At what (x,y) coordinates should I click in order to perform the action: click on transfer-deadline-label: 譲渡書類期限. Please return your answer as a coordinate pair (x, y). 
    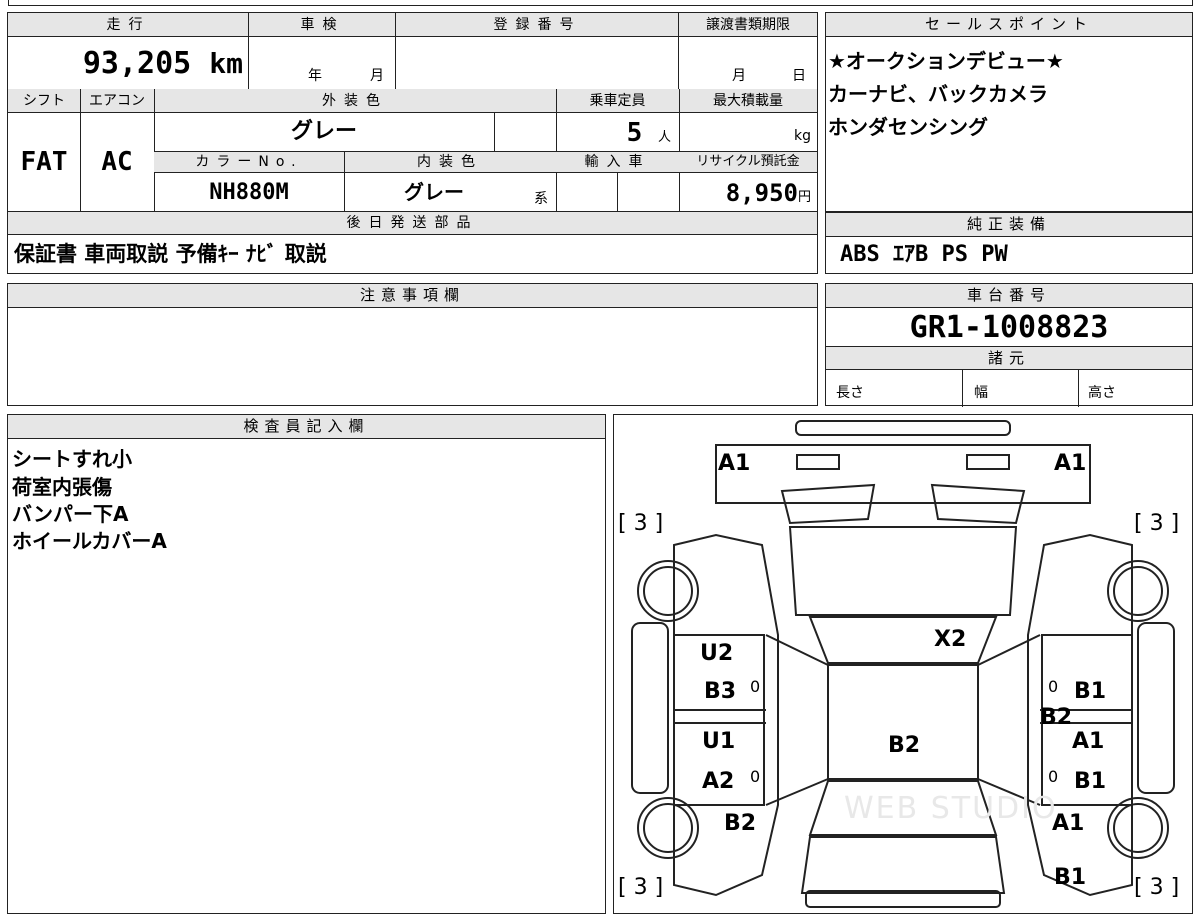
    Looking at the image, I should click on (748, 25).